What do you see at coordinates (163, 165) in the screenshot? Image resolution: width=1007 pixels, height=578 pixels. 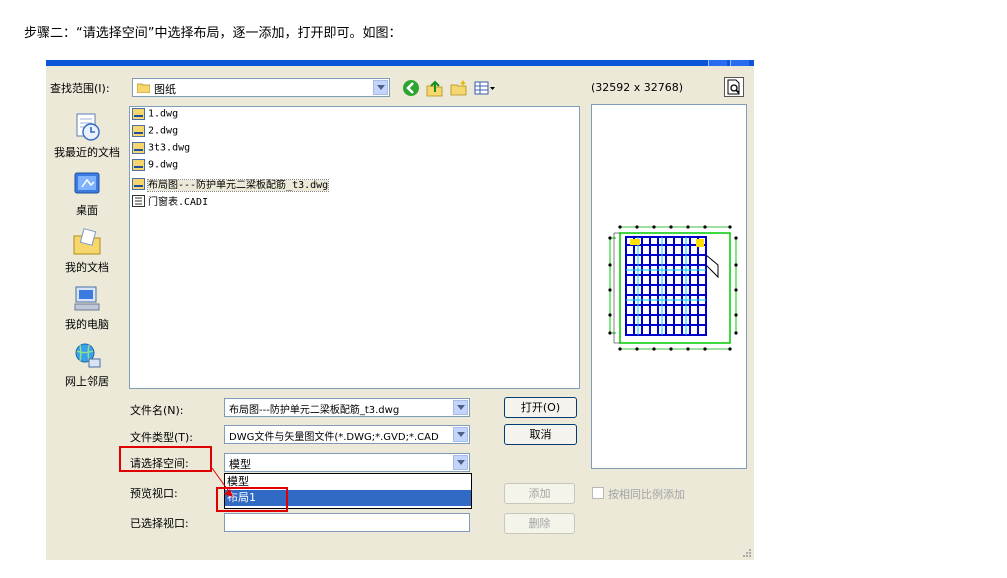 I see `file-name: 9.dwg` at bounding box center [163, 165].